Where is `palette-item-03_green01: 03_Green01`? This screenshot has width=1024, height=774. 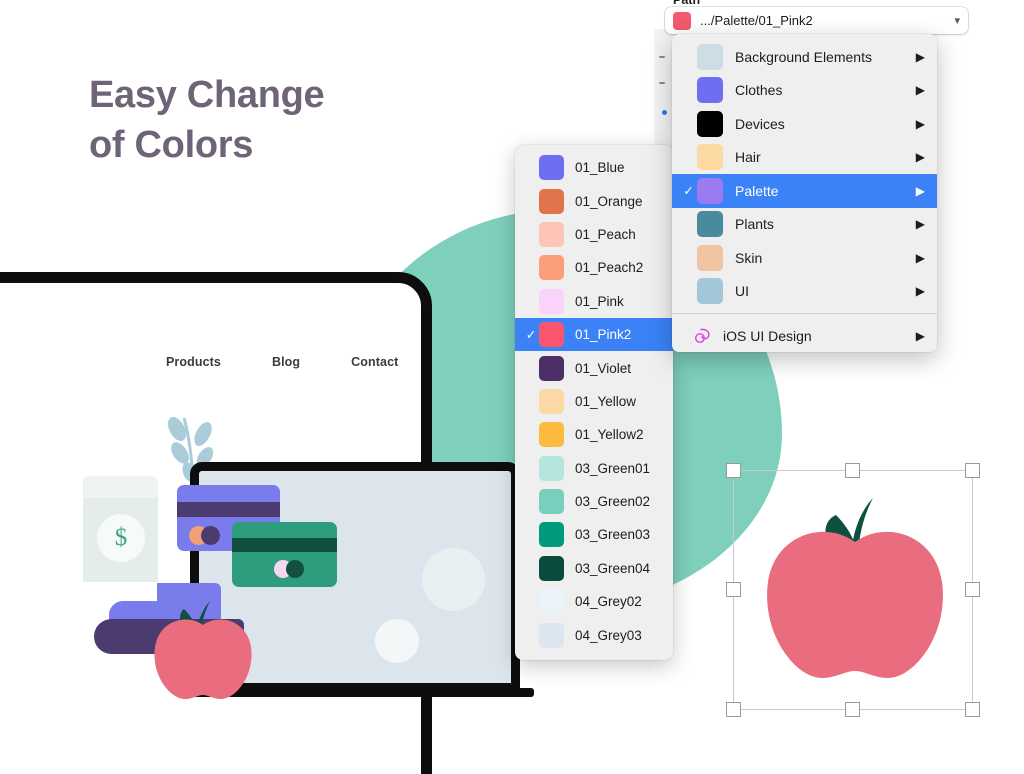 palette-item-03_green01: 03_Green01 is located at coordinates (594, 468).